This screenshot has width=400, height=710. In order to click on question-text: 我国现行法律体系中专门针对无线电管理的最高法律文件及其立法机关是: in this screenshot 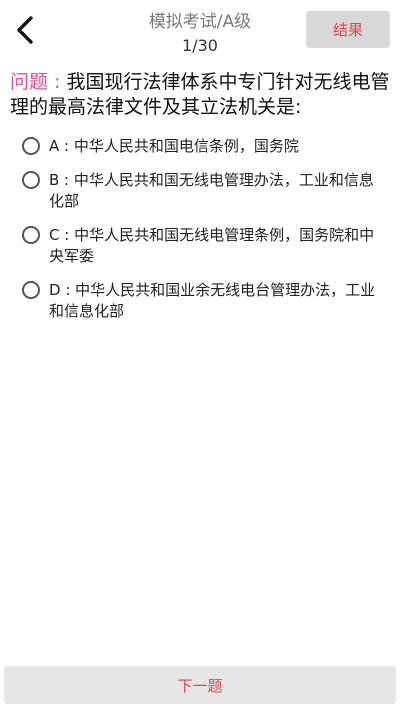, I will do `click(200, 94)`.